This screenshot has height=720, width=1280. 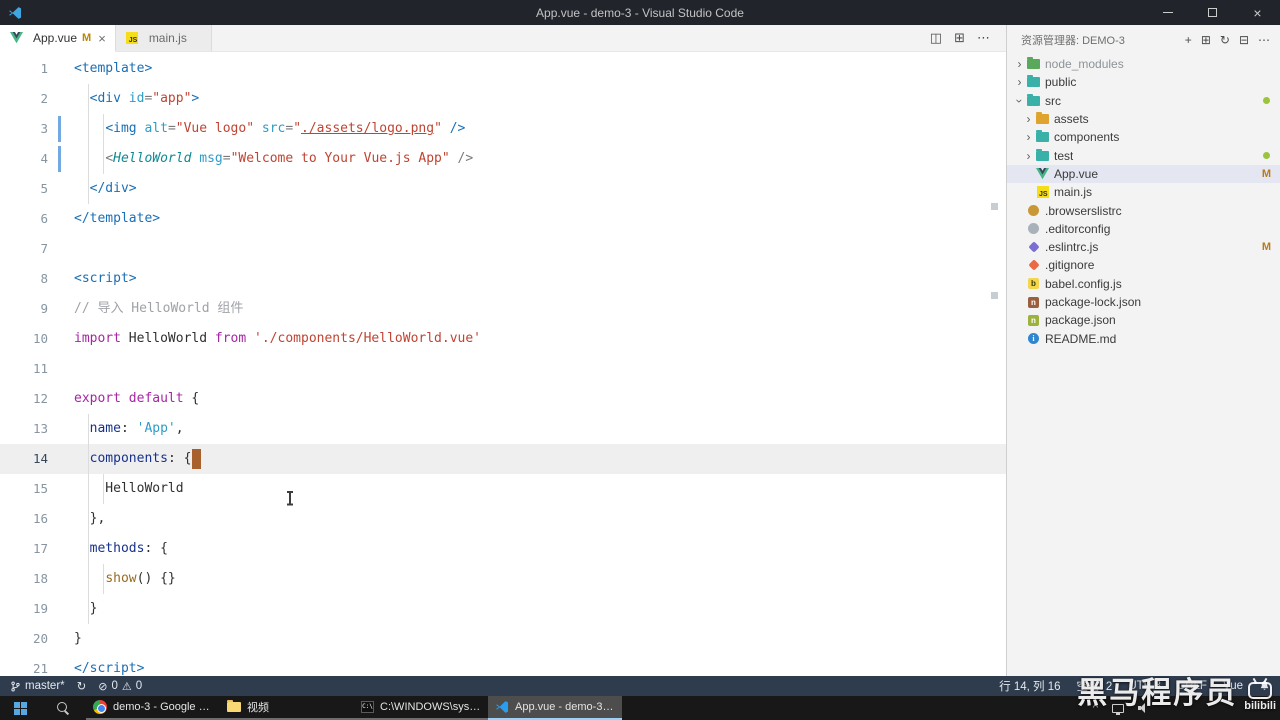 What do you see at coordinates (1257, 12) in the screenshot?
I see `close-button: ×` at bounding box center [1257, 12].